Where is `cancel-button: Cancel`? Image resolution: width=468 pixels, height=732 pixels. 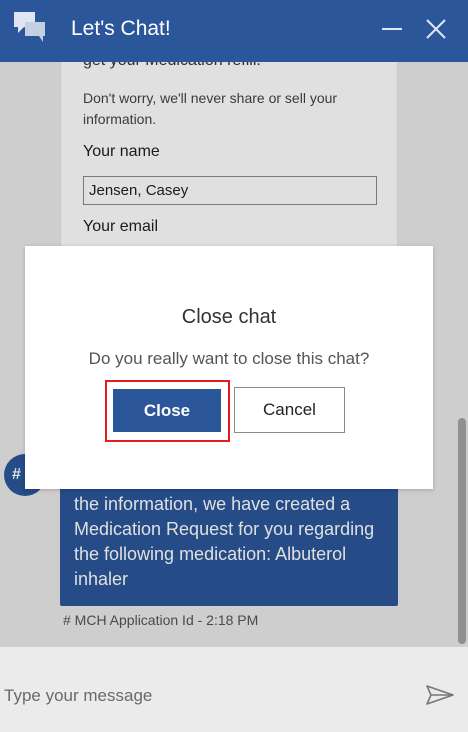
cancel-button: Cancel is located at coordinates (289, 410).